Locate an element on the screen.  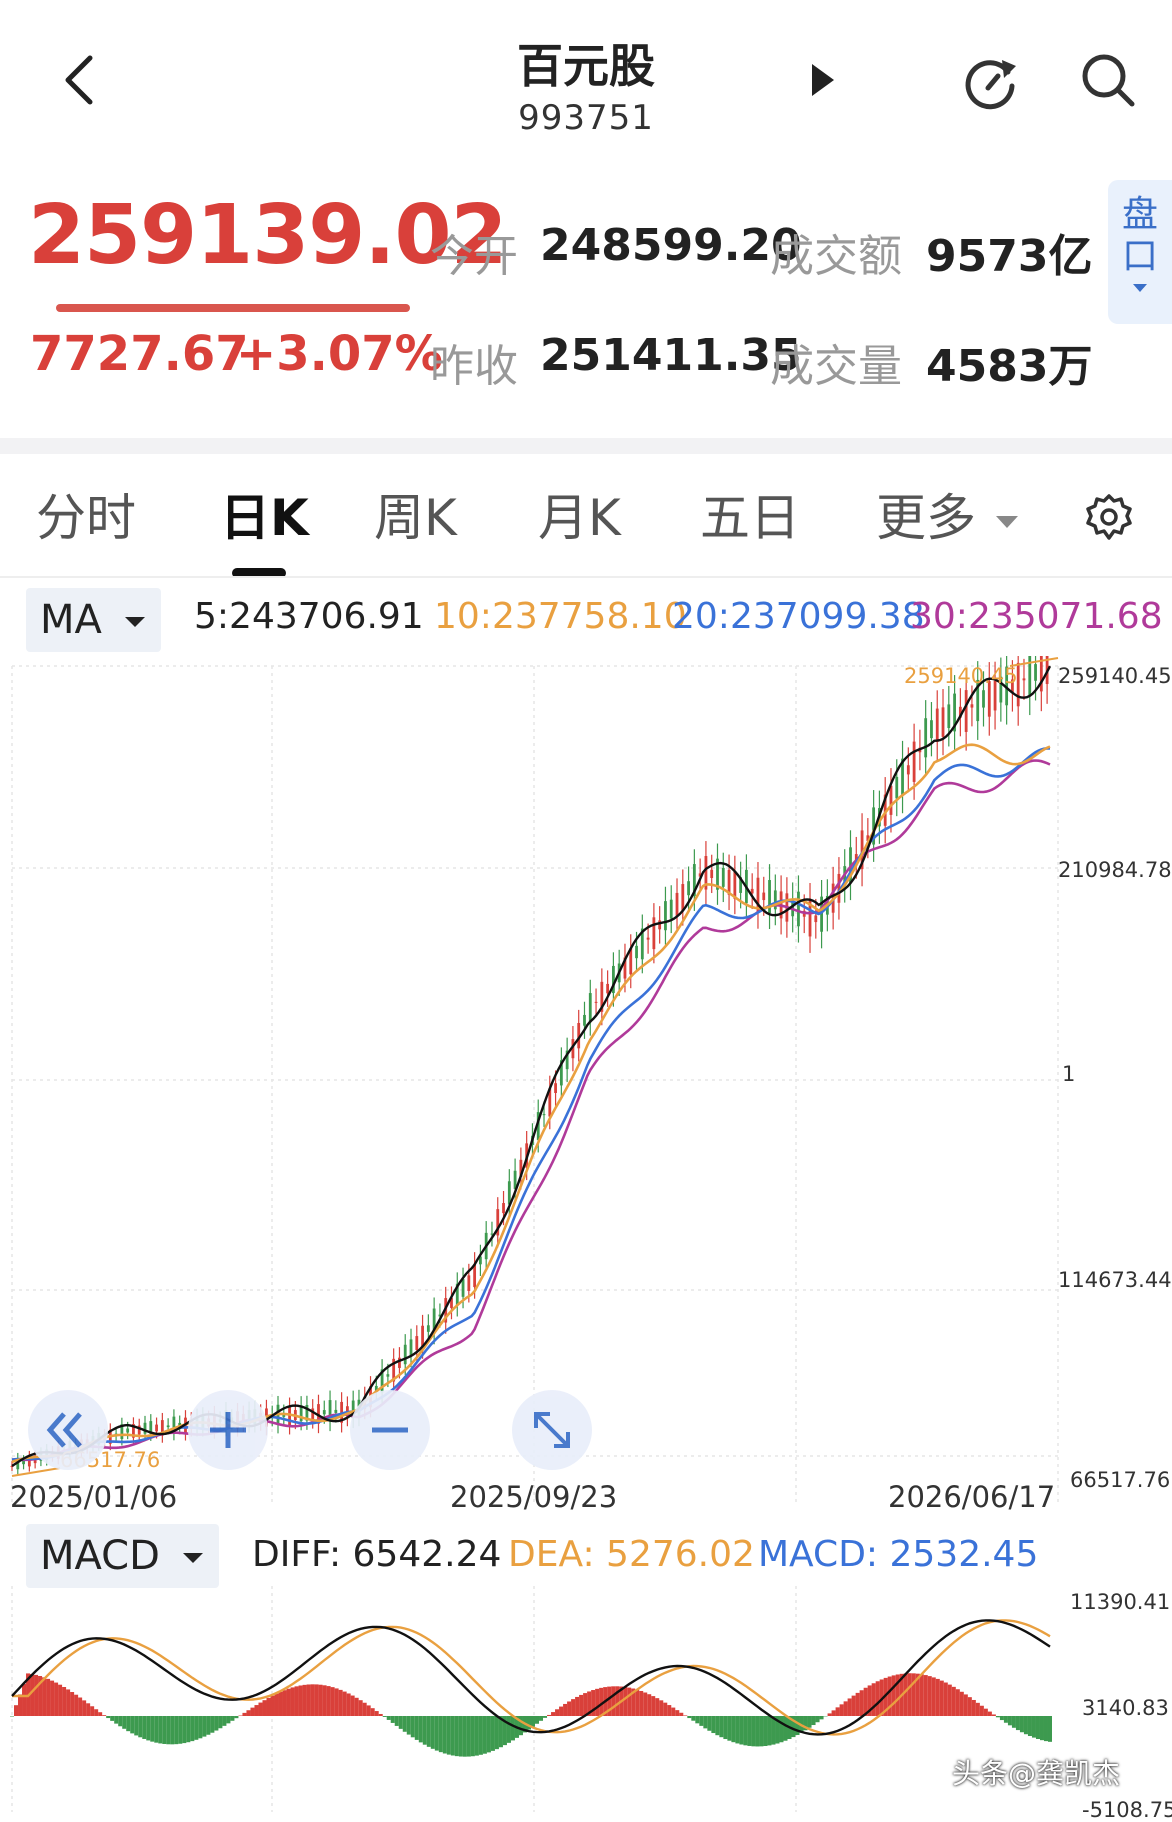
price-underline is located at coordinates (233, 308).